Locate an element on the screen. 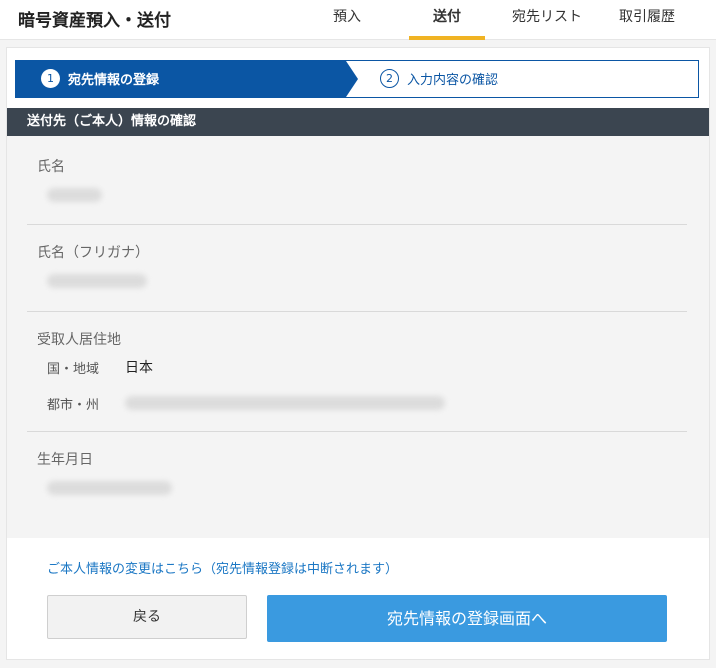 The width and height of the screenshot is (716, 668). address-label: 受取人居住地 is located at coordinates (79, 340).